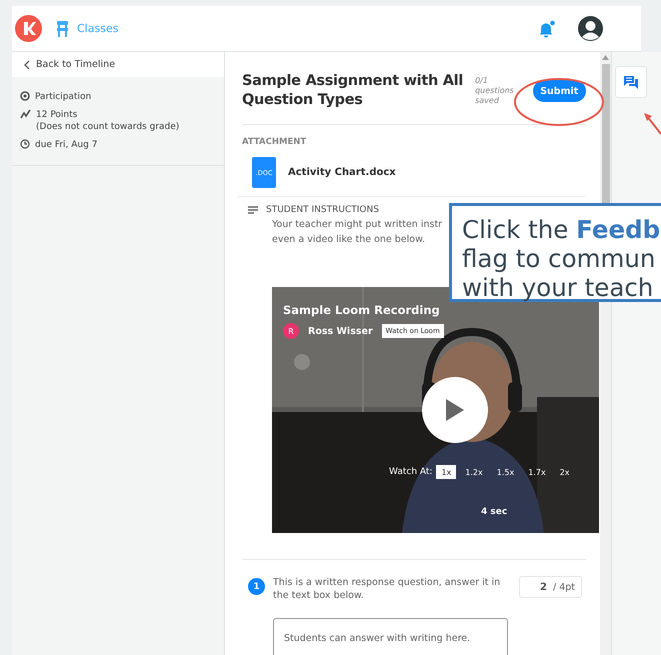 The image size is (661, 655). I want to click on speed-option: 1.7x, so click(537, 472).